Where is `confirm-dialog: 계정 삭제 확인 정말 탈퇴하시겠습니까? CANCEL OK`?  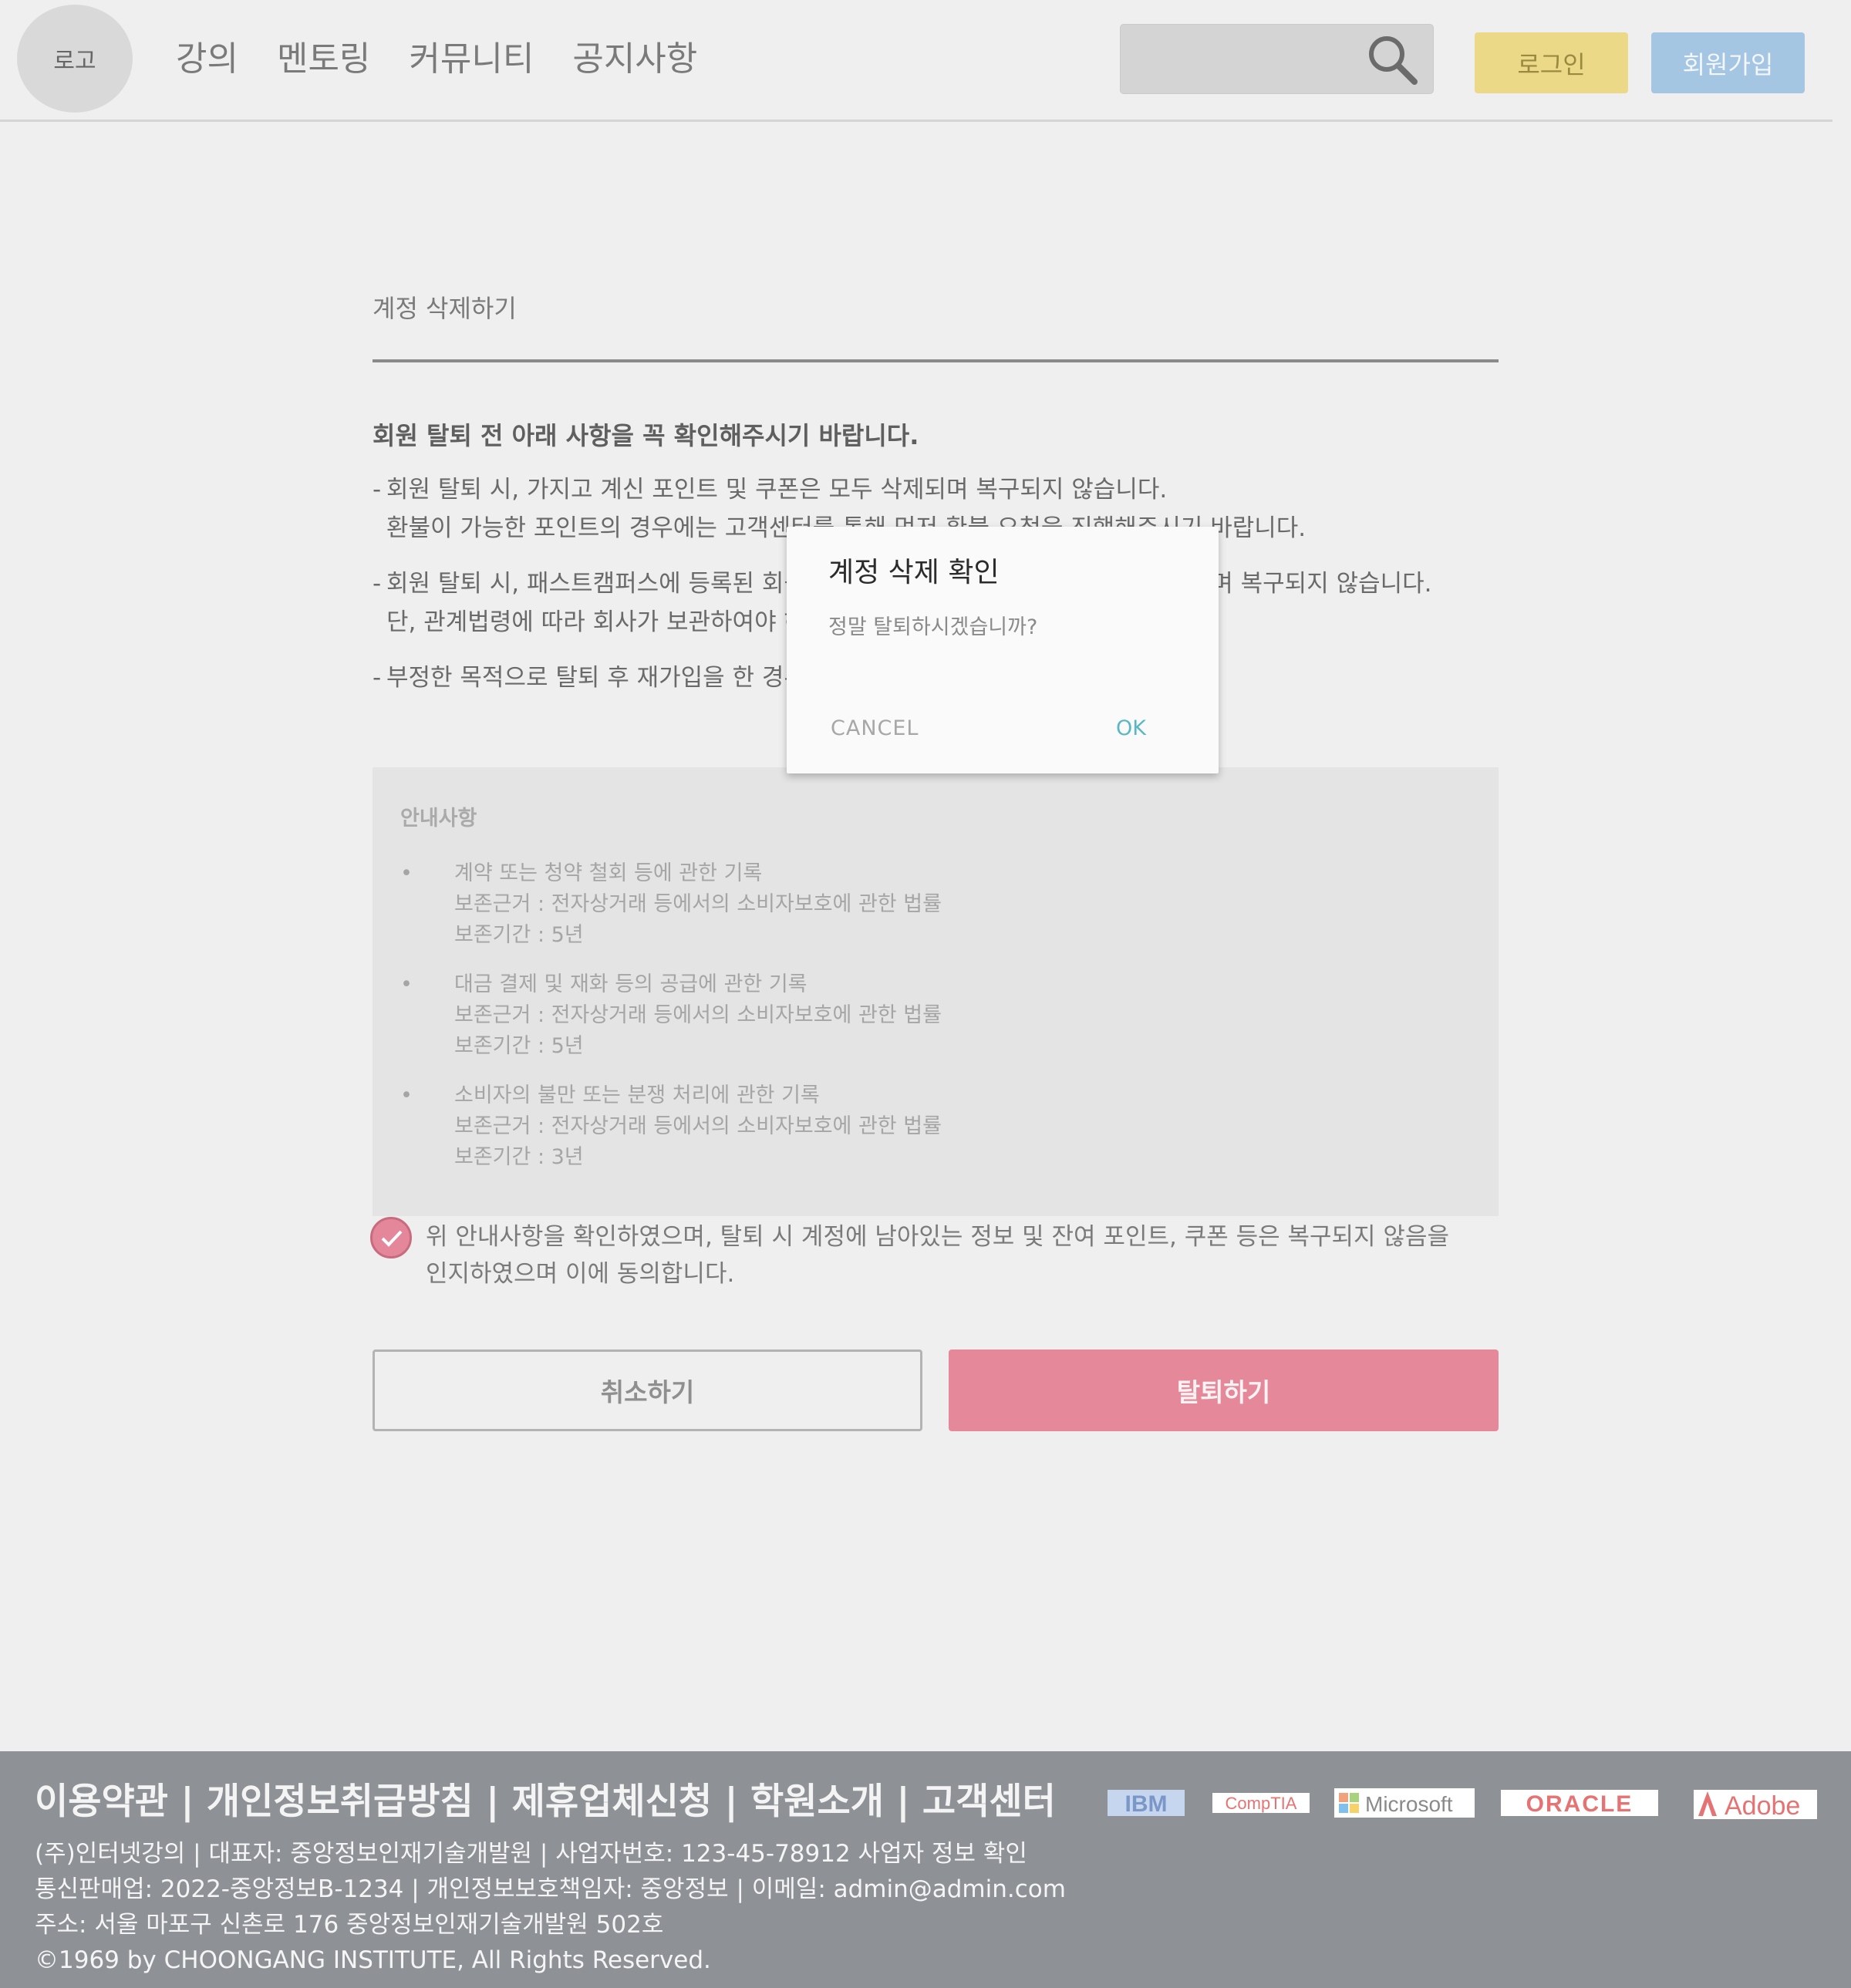
confirm-dialog: 계정 삭제 확인 정말 탈퇴하시겠습니까? CANCEL OK is located at coordinates (1003, 650).